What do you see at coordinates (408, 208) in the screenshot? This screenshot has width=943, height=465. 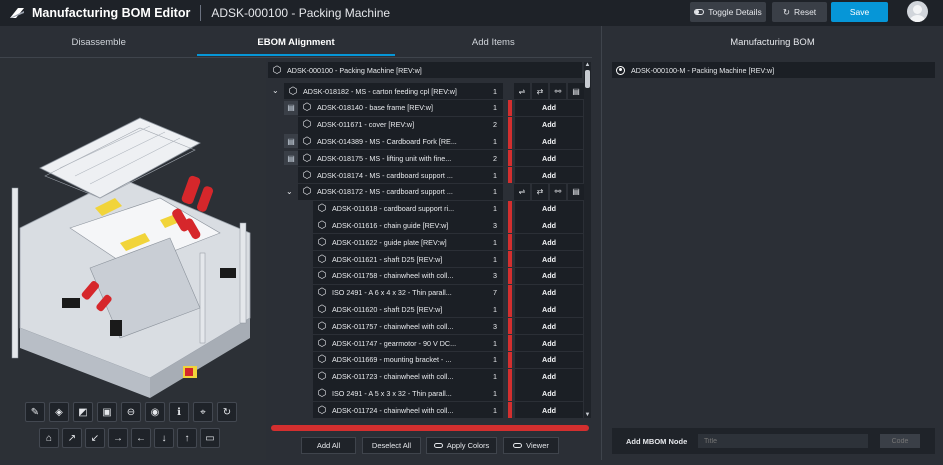 I see `ebom-row: ⬡ ADSK-011618 - cardboard support ri... 1` at bounding box center [408, 208].